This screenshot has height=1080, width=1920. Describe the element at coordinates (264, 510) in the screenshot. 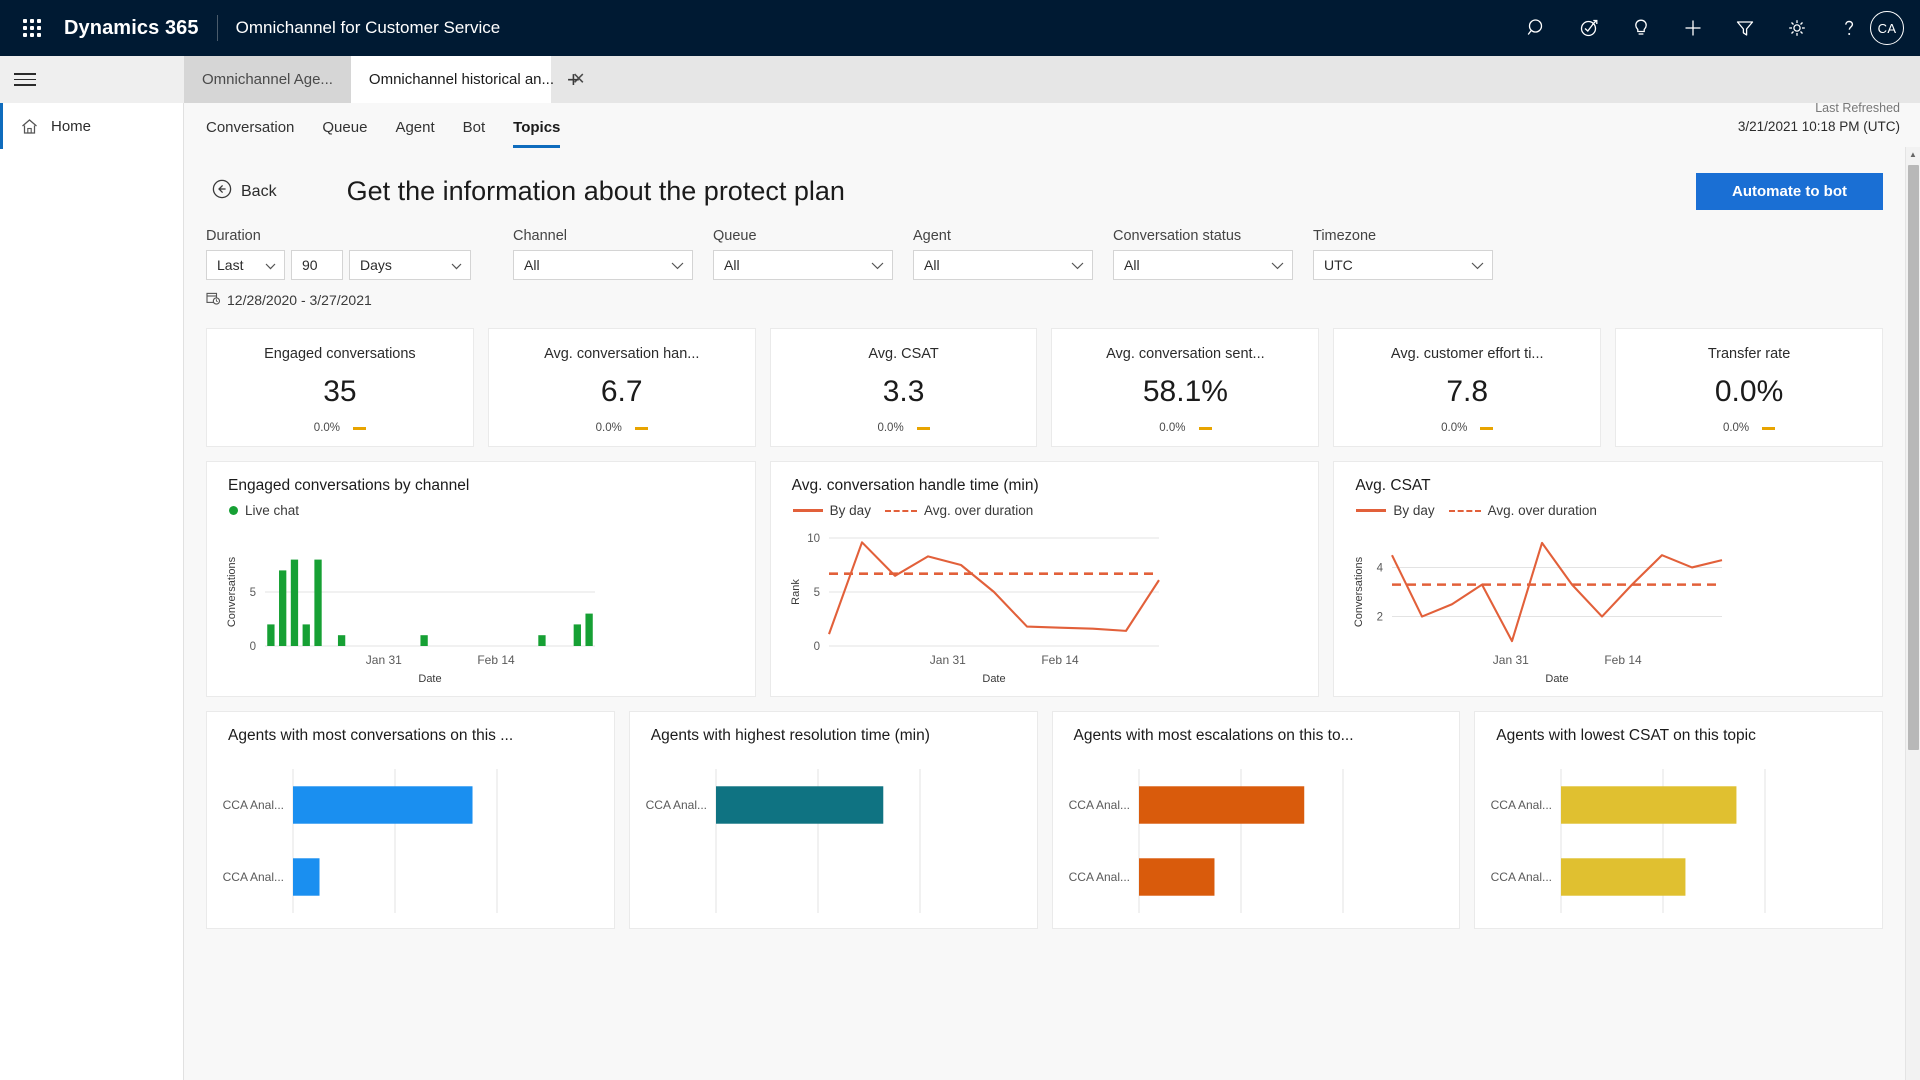

I see `legend-item-live-chat: Live chat` at that location.